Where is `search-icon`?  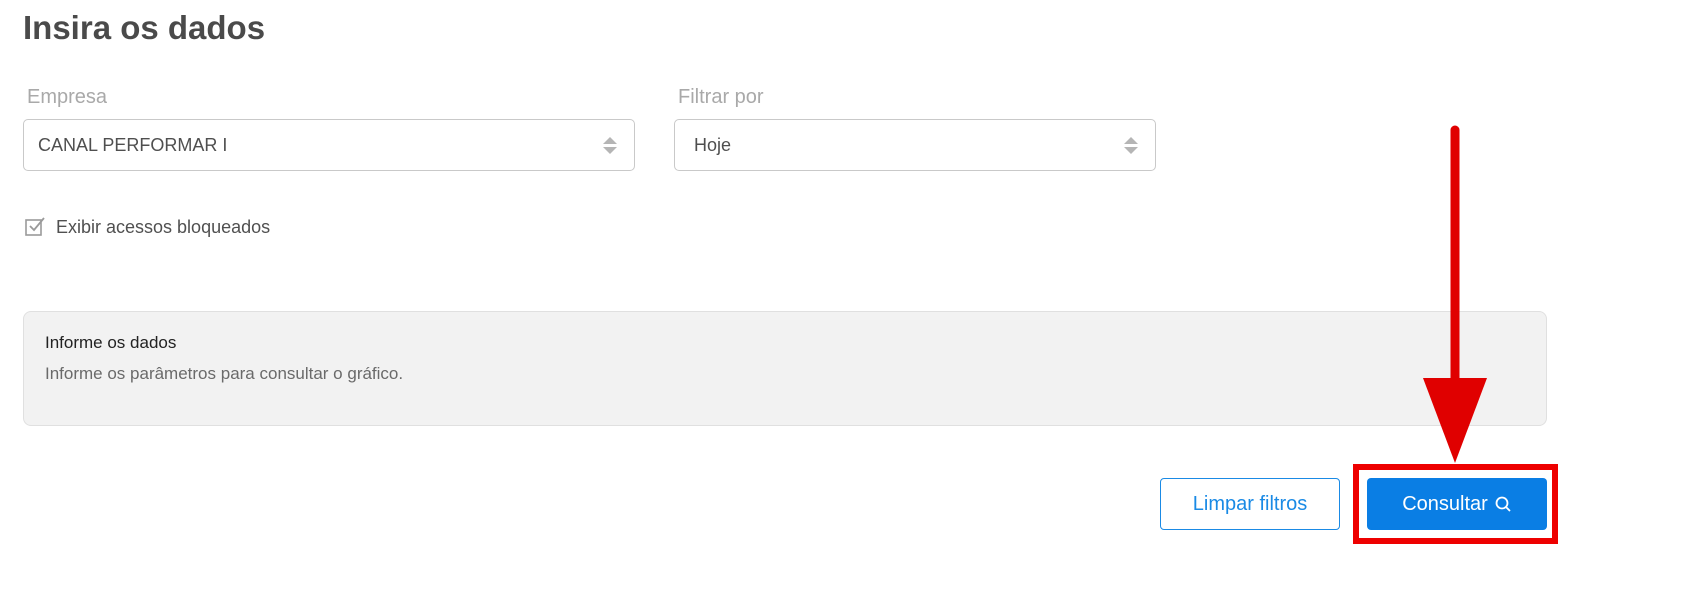
search-icon is located at coordinates (1503, 504).